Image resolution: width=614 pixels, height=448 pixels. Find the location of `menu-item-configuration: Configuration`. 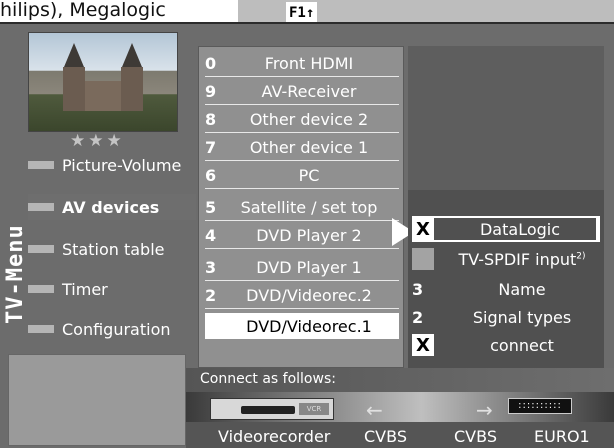

menu-item-configuration: Configuration is located at coordinates (112, 329).